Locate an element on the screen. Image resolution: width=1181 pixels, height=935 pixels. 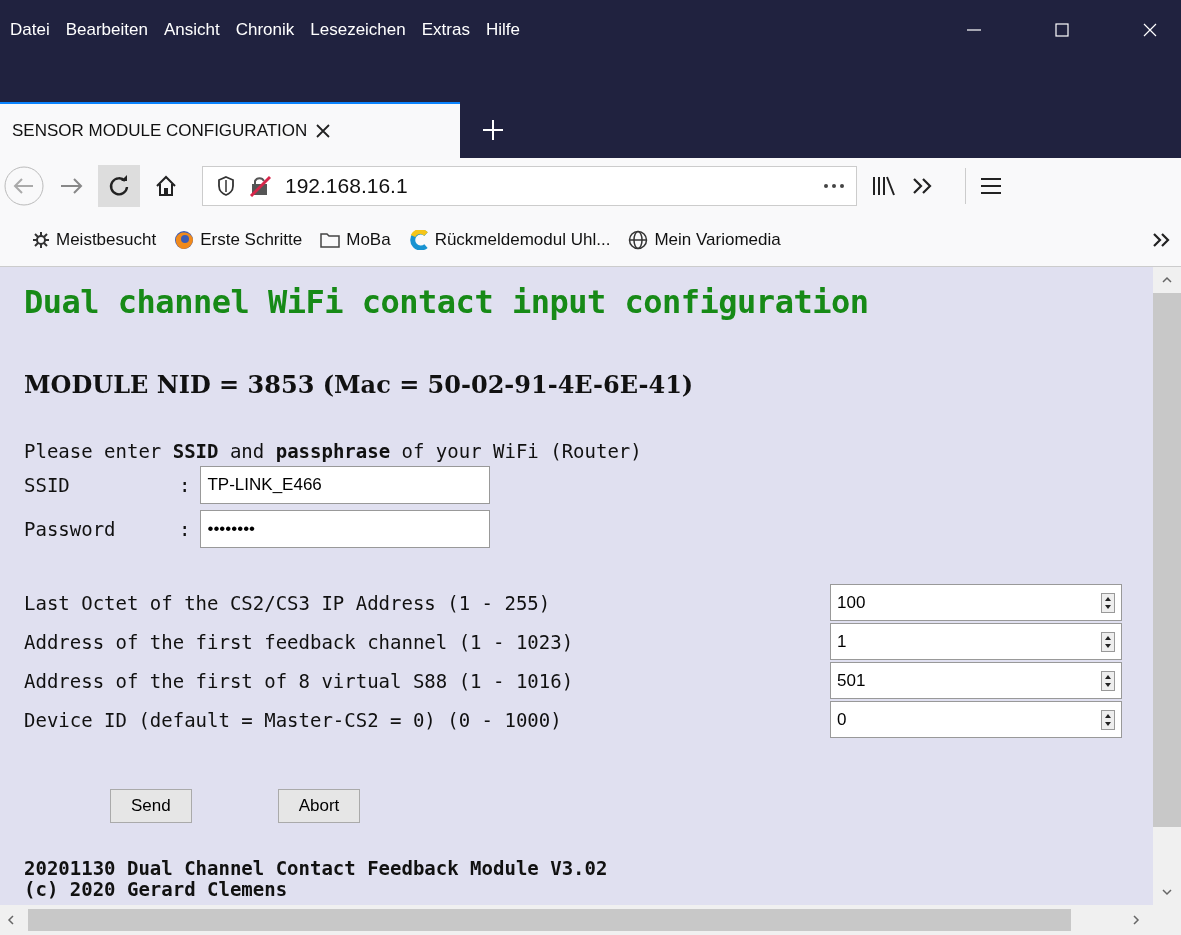
more-icon is located at coordinates (834, 186).